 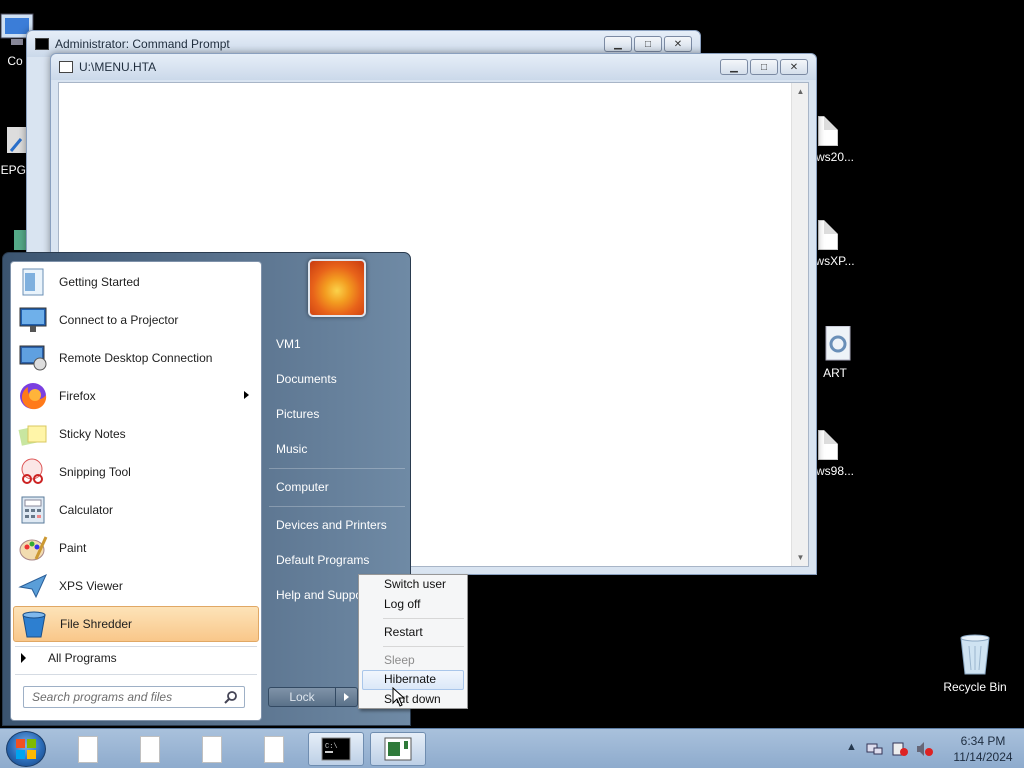 What do you see at coordinates (119, 320) in the screenshot?
I see `program-label: Connect to a Projector` at bounding box center [119, 320].